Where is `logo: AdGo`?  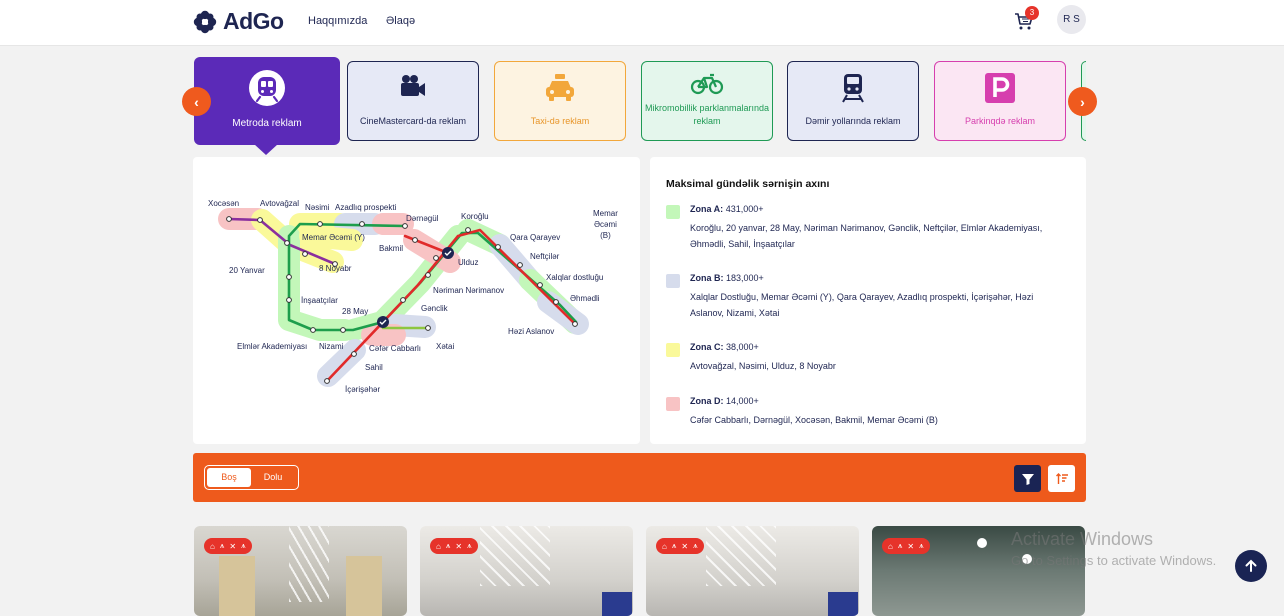 logo: AdGo is located at coordinates (238, 21).